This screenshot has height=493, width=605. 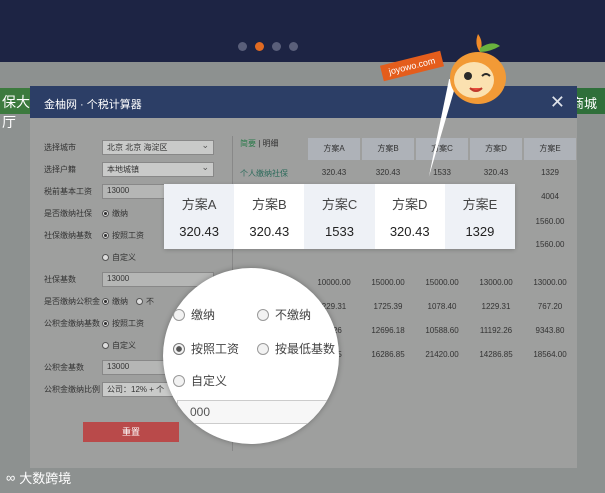 What do you see at coordinates (158, 147) in the screenshot?
I see `city-select: 北京 北京 海淀区` at bounding box center [158, 147].